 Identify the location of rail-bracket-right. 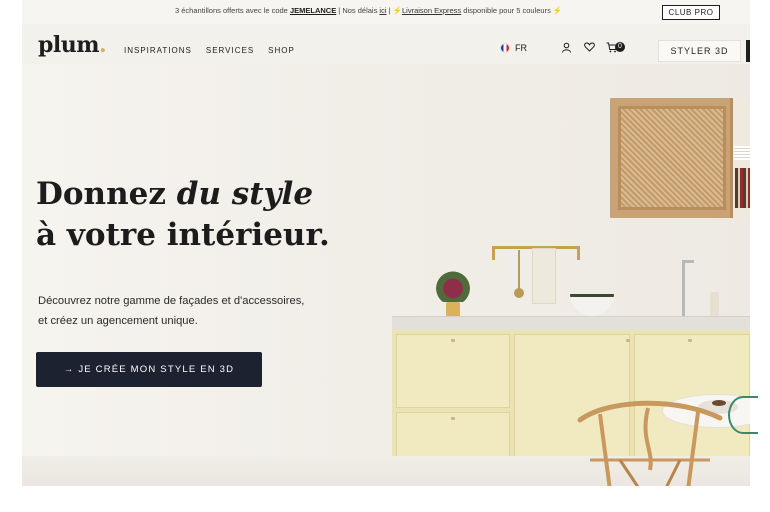
(578, 253).